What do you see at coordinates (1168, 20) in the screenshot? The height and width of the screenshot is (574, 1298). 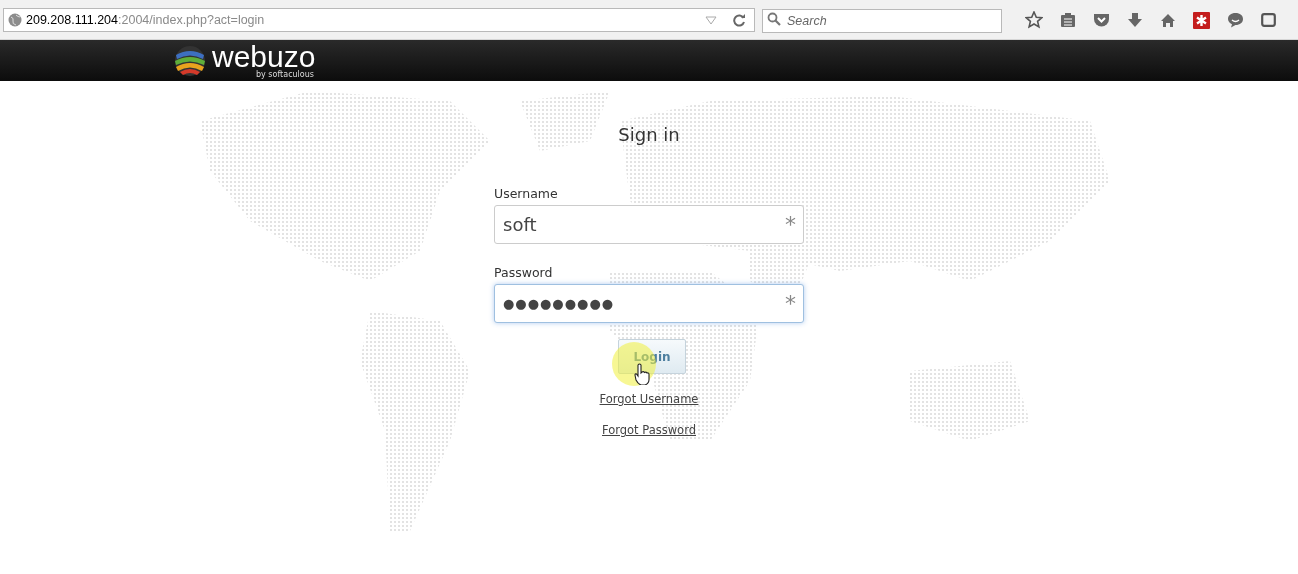 I see `home-icon` at bounding box center [1168, 20].